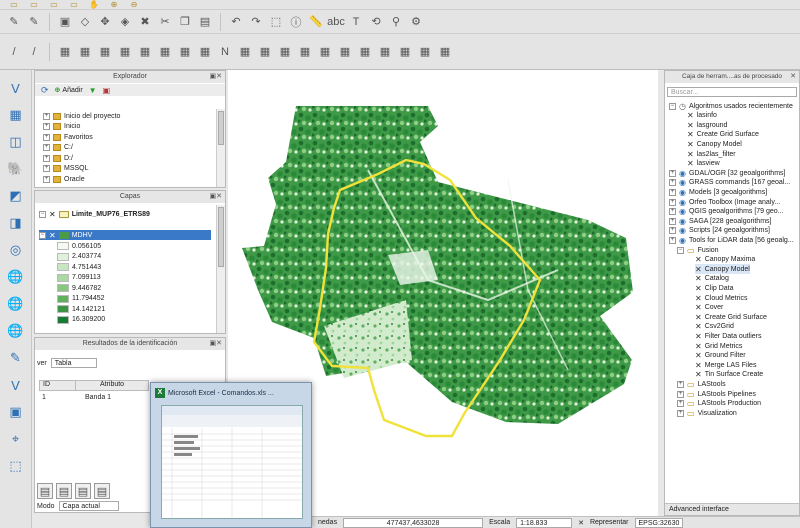 This screenshot has height=528, width=800. I want to click on col-id: ID, so click(58, 385).